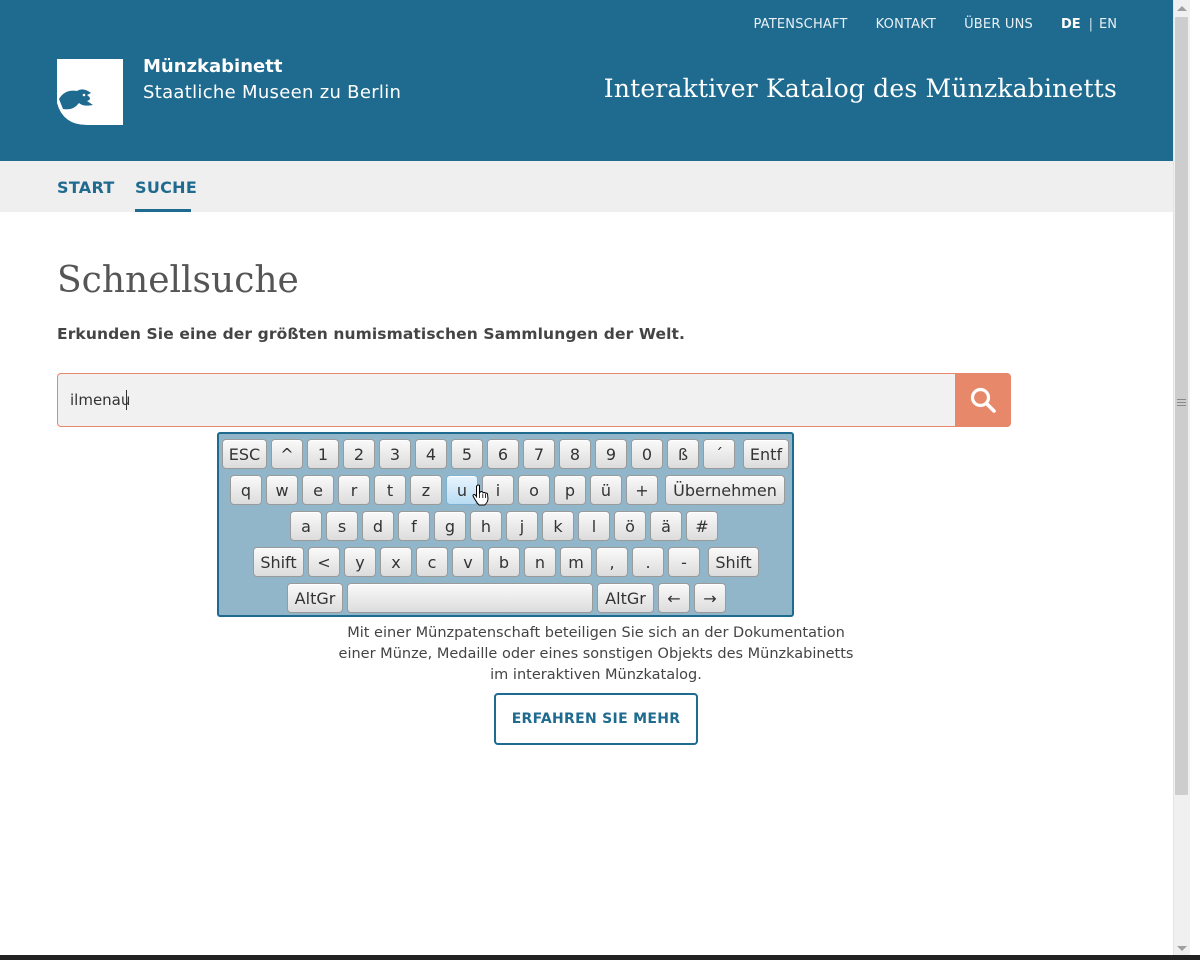 The image size is (1200, 960). I want to click on key-altgr-right: AltGr, so click(625, 598).